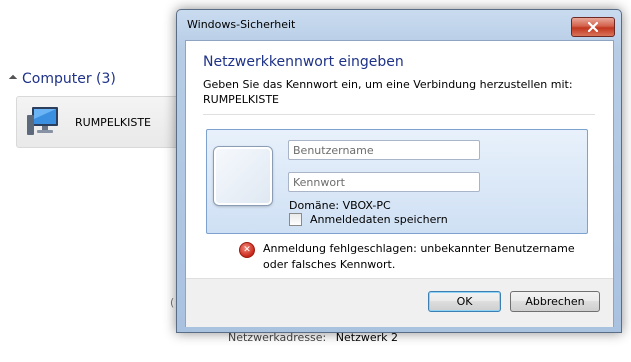 This screenshot has height=362, width=631. I want to click on close-button, so click(593, 27).